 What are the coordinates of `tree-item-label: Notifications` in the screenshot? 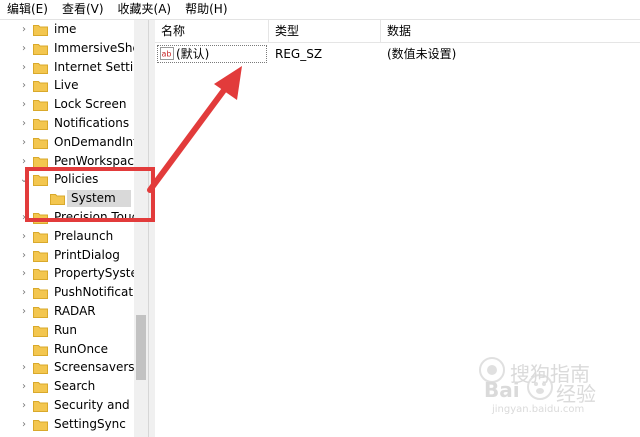 It's located at (92, 123).